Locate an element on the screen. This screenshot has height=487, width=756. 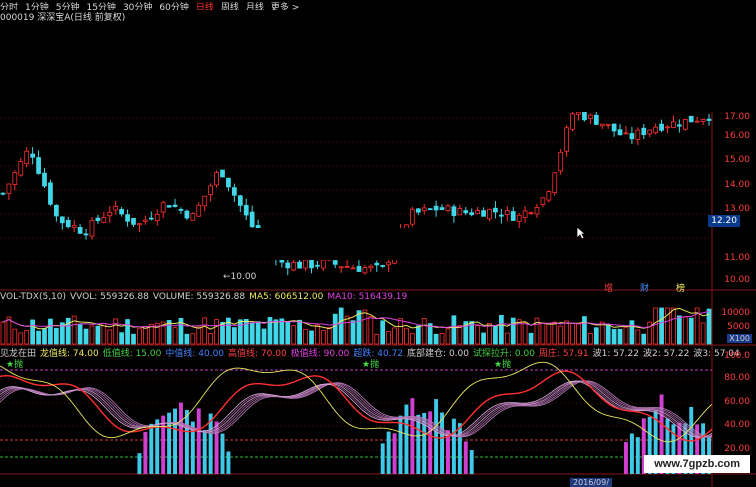
legend-item: VOLUME: 559326.88 is located at coordinates (199, 297).